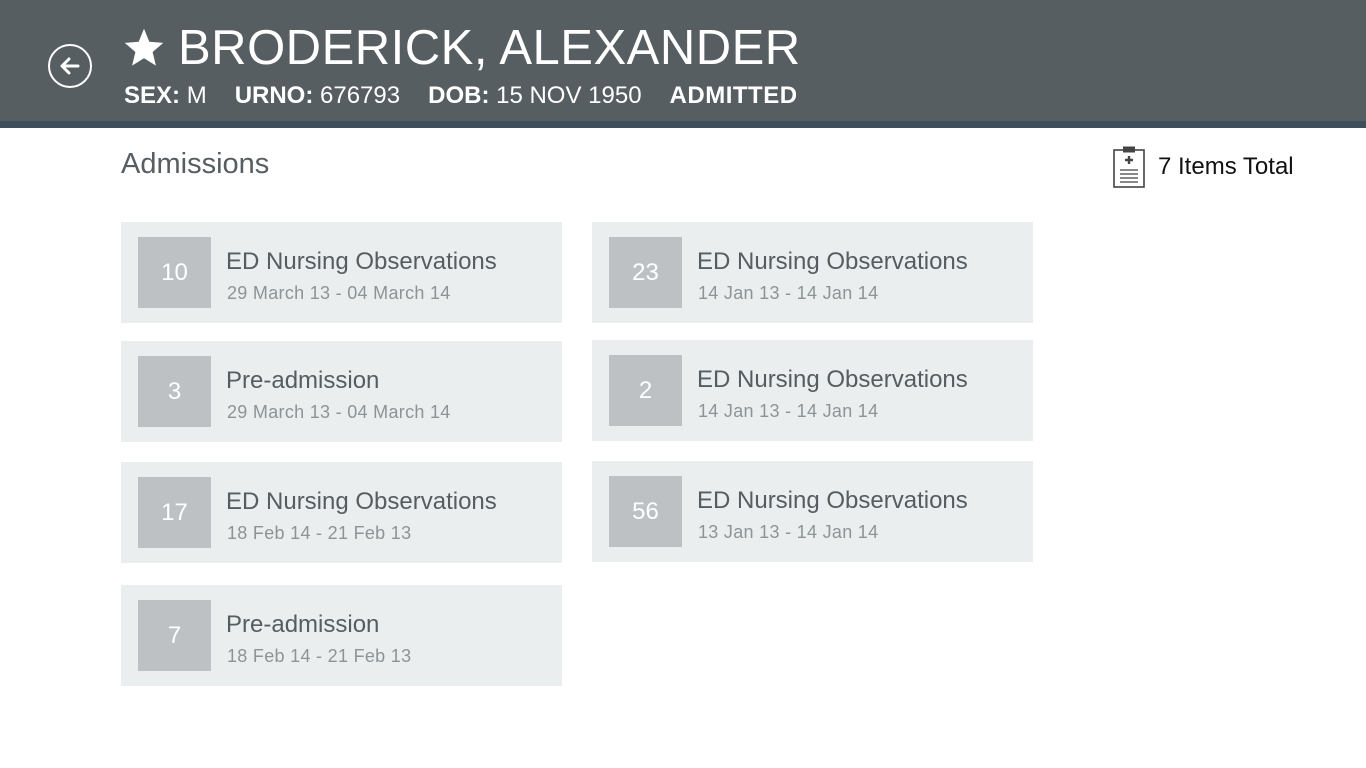 This screenshot has width=1366, height=768. What do you see at coordinates (144, 48) in the screenshot?
I see `star-icon` at bounding box center [144, 48].